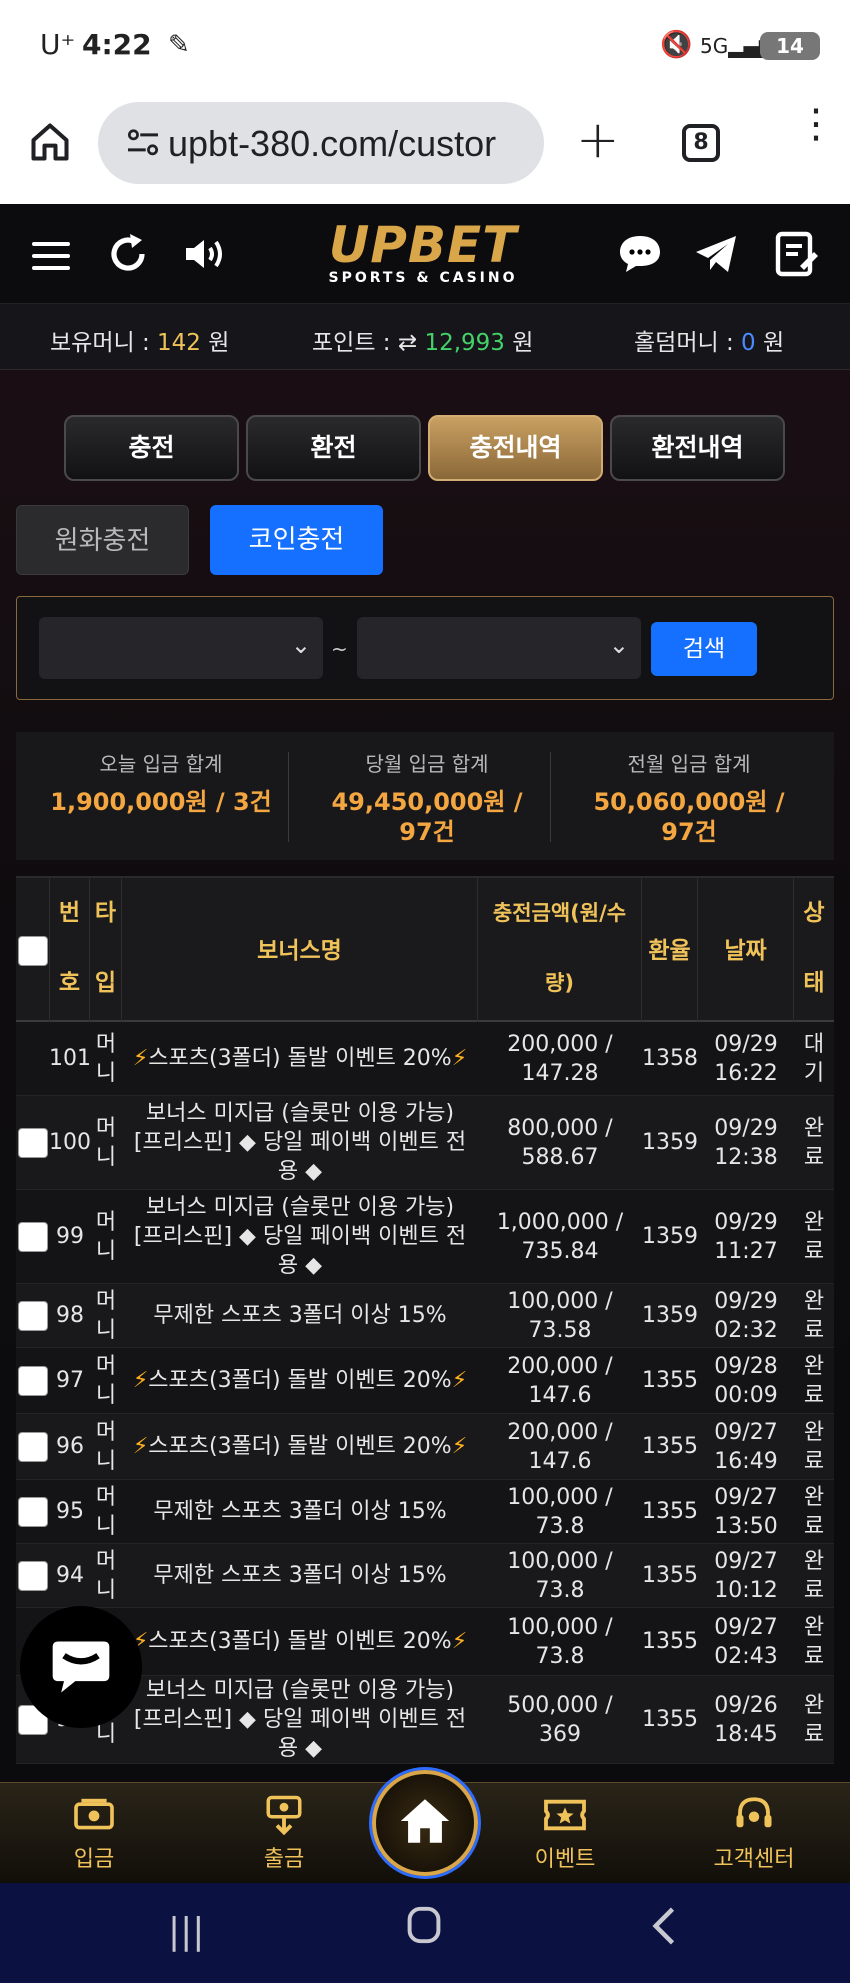 The height and width of the screenshot is (1983, 850). I want to click on sound-icon, so click(206, 254).